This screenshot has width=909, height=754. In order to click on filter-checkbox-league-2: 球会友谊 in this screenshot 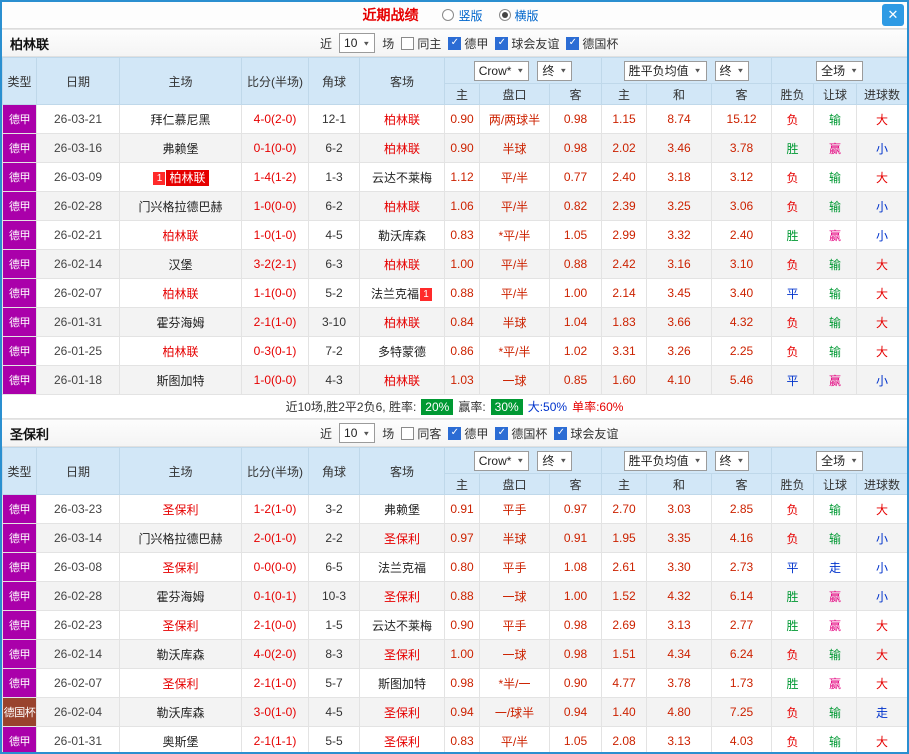, I will do `click(527, 43)`.